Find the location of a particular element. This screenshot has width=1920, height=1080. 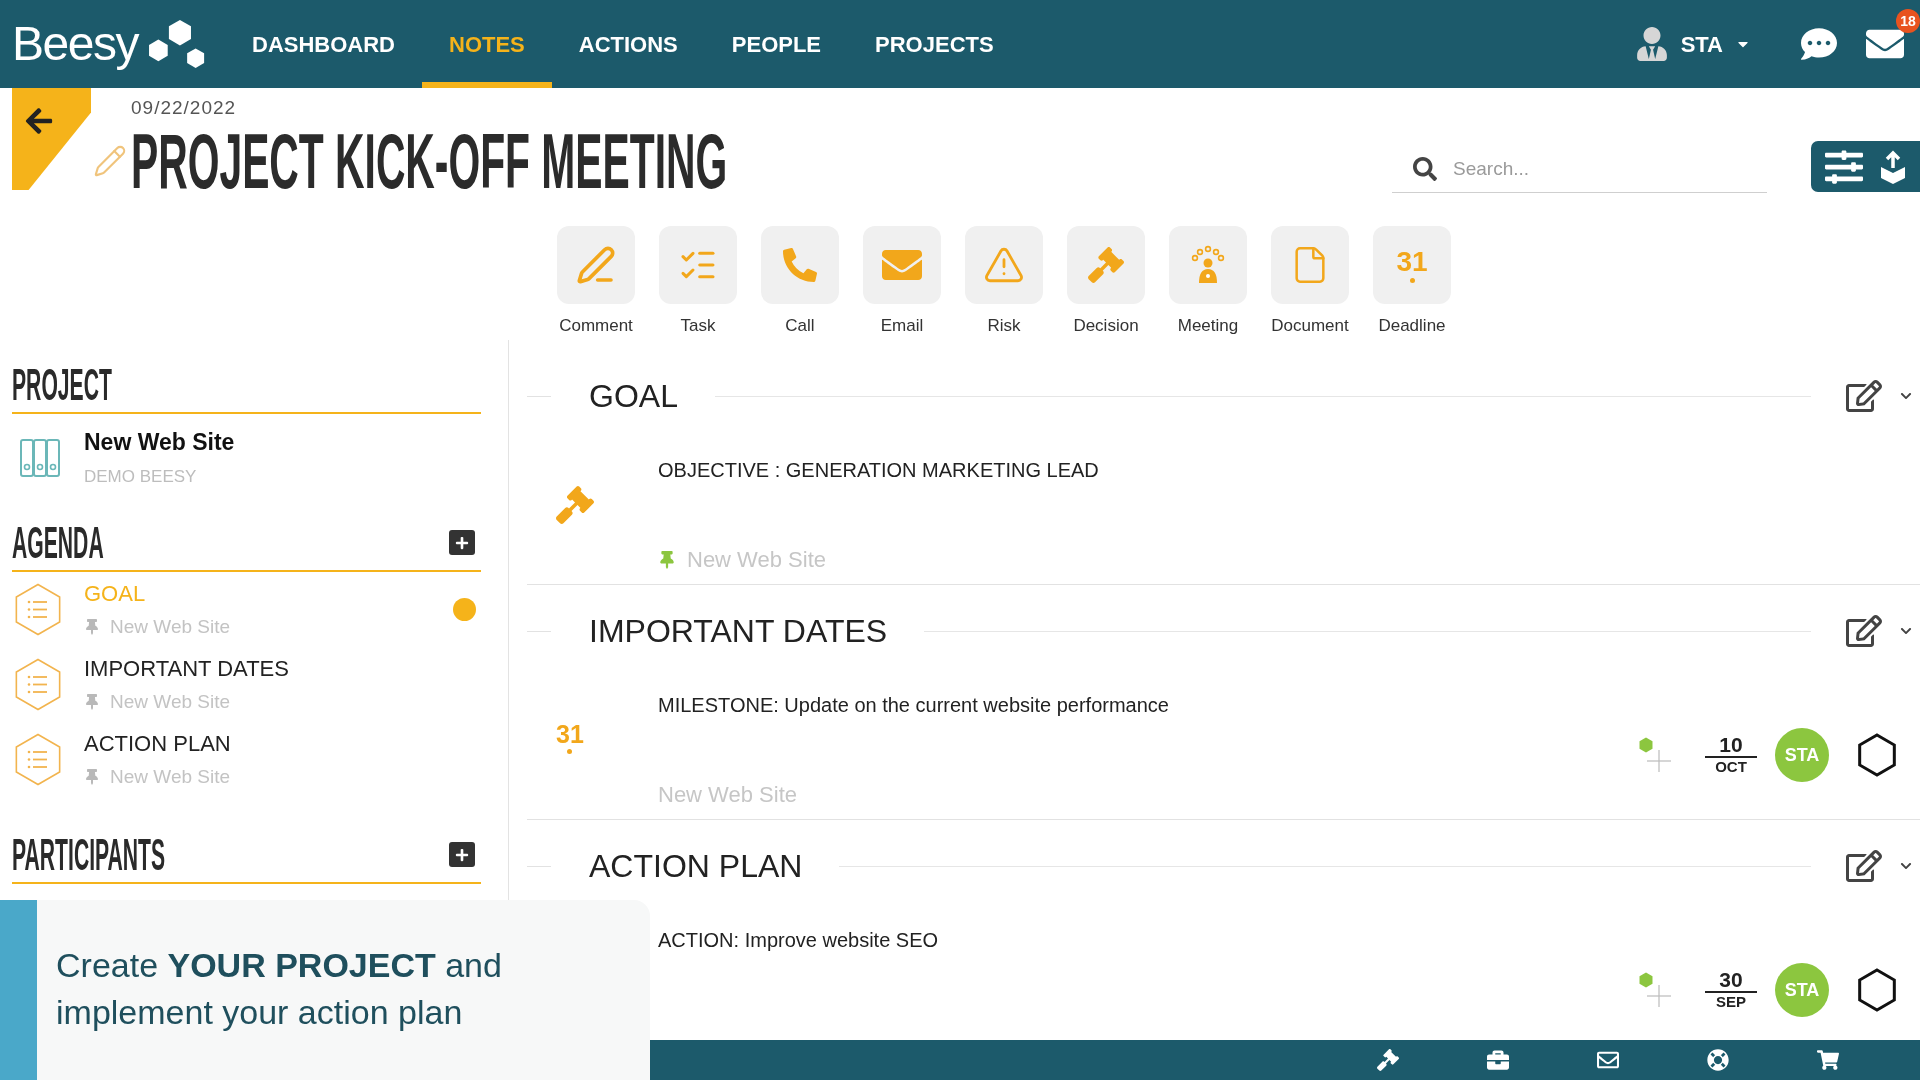

section-heading: PARTICIPANTS is located at coordinates (89, 854).